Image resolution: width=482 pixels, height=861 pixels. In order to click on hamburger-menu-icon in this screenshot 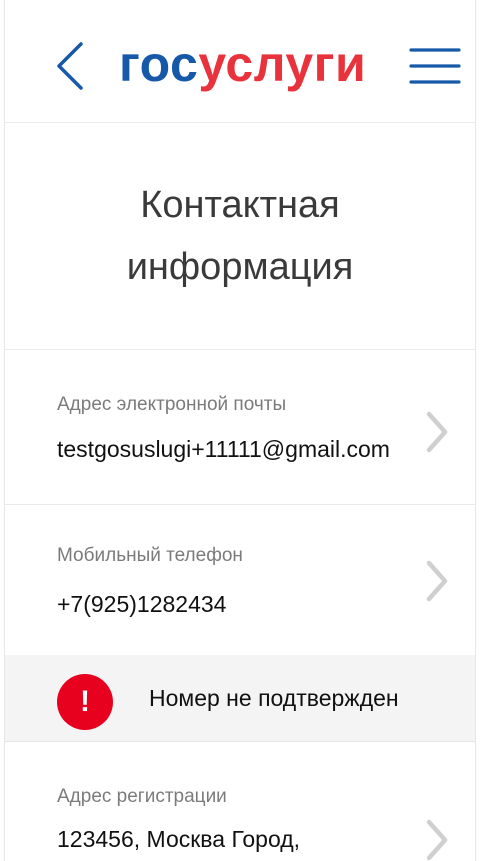, I will do `click(435, 66)`.